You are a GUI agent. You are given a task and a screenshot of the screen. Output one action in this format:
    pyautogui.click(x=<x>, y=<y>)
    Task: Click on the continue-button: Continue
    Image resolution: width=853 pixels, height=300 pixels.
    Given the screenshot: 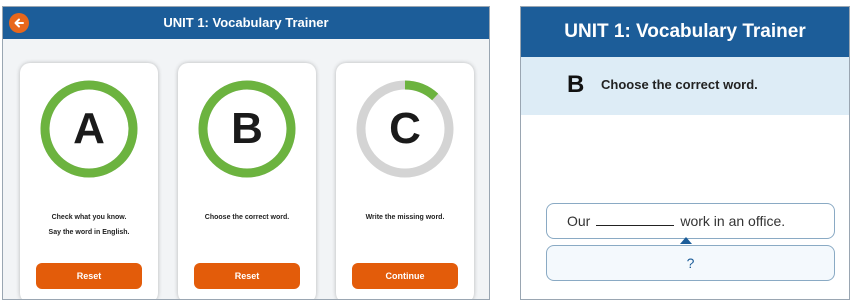 What is the action you would take?
    pyautogui.click(x=405, y=276)
    